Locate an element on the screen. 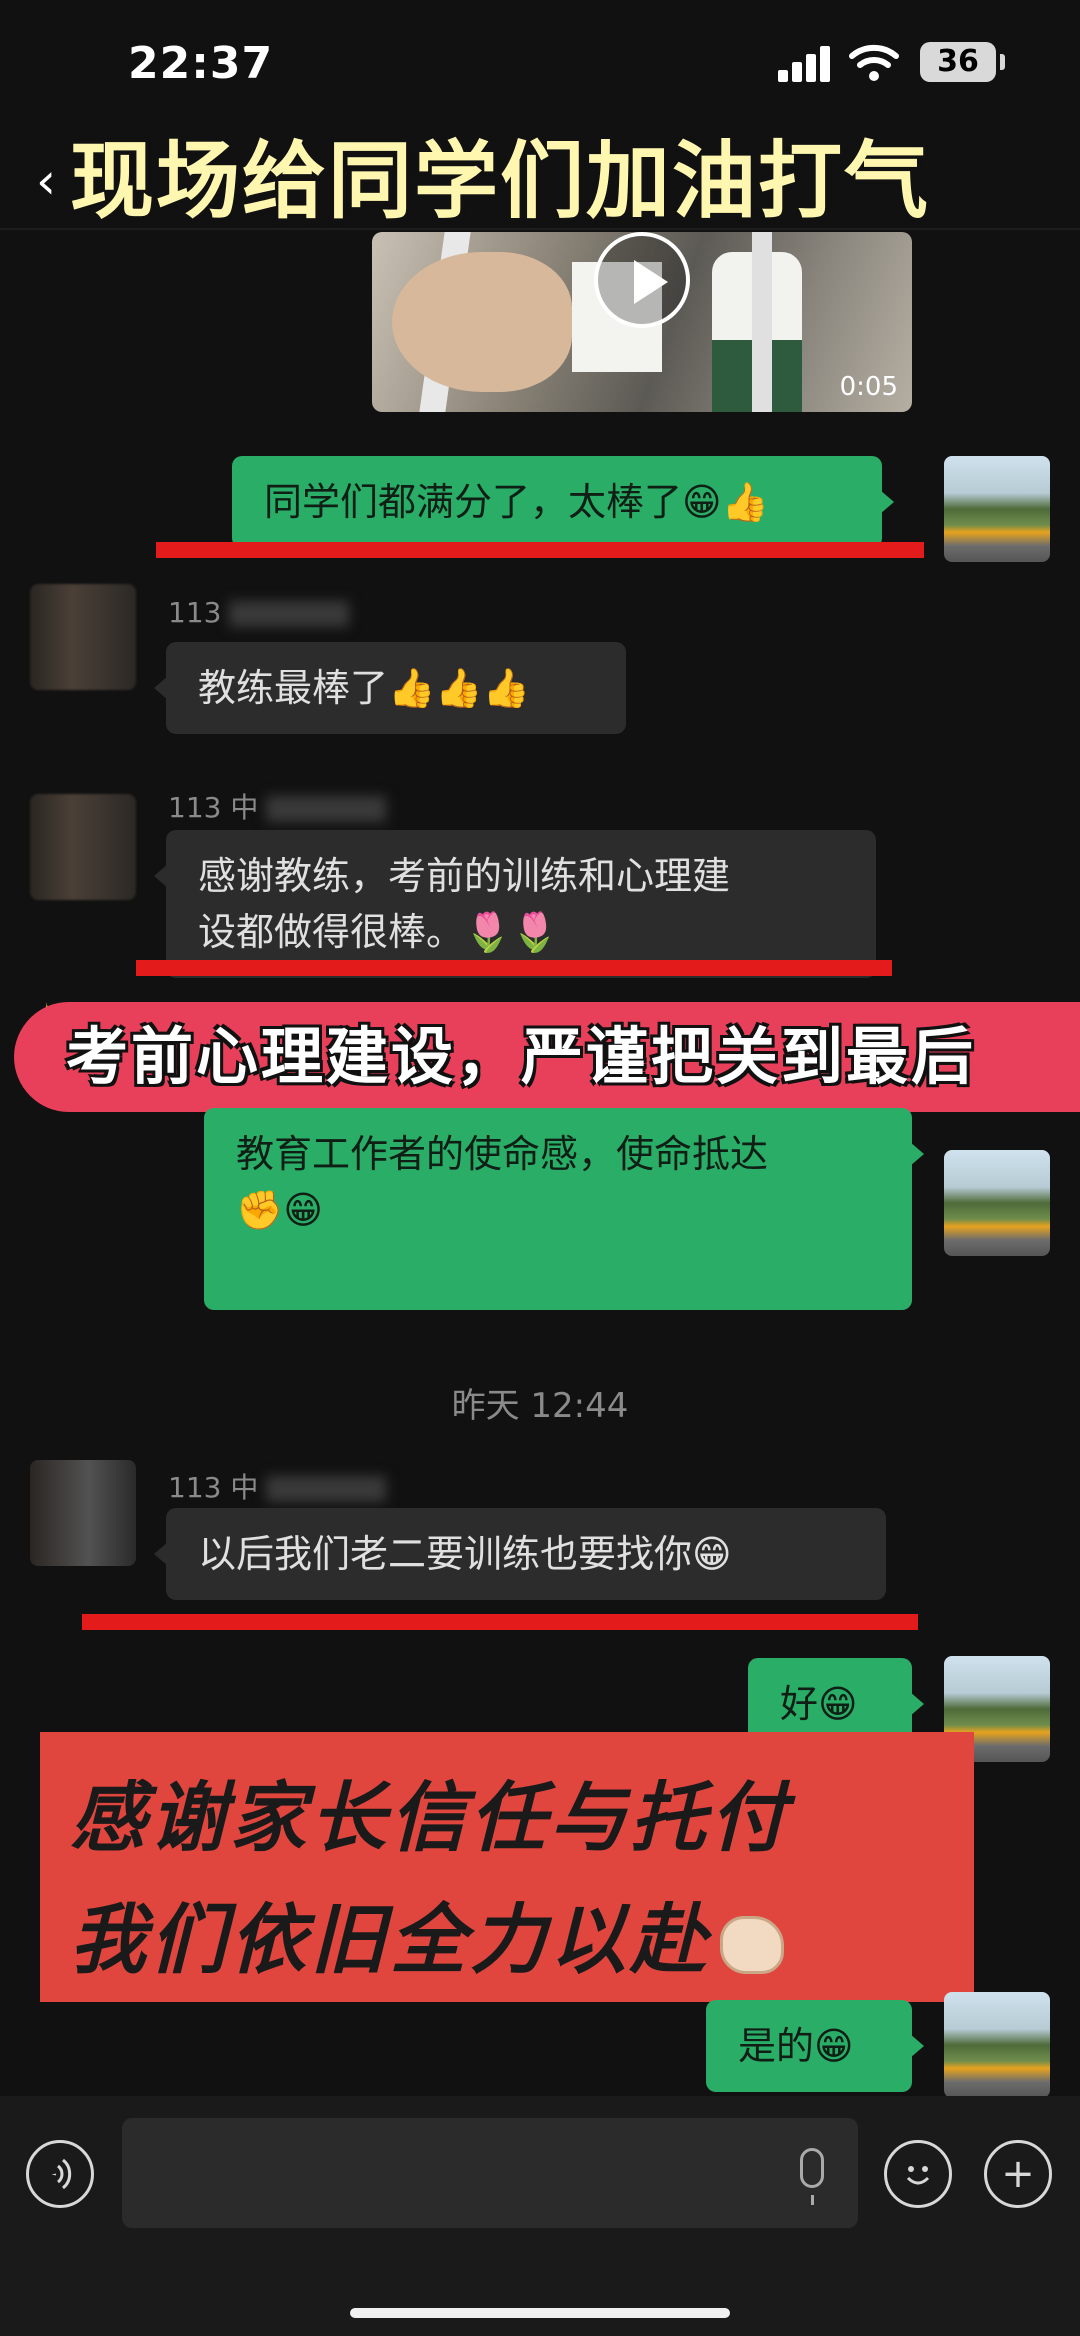 This screenshot has height=2336, width=1080. message-input is located at coordinates (490, 2173).